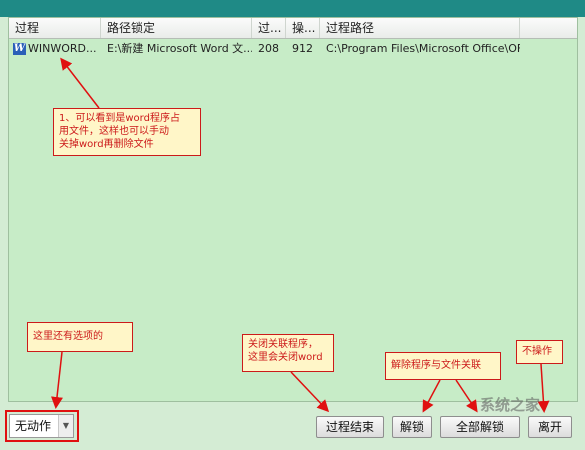 The height and width of the screenshot is (450, 585). Describe the element at coordinates (106, 144) in the screenshot. I see `note-line: 关掉word再删除文件` at that location.